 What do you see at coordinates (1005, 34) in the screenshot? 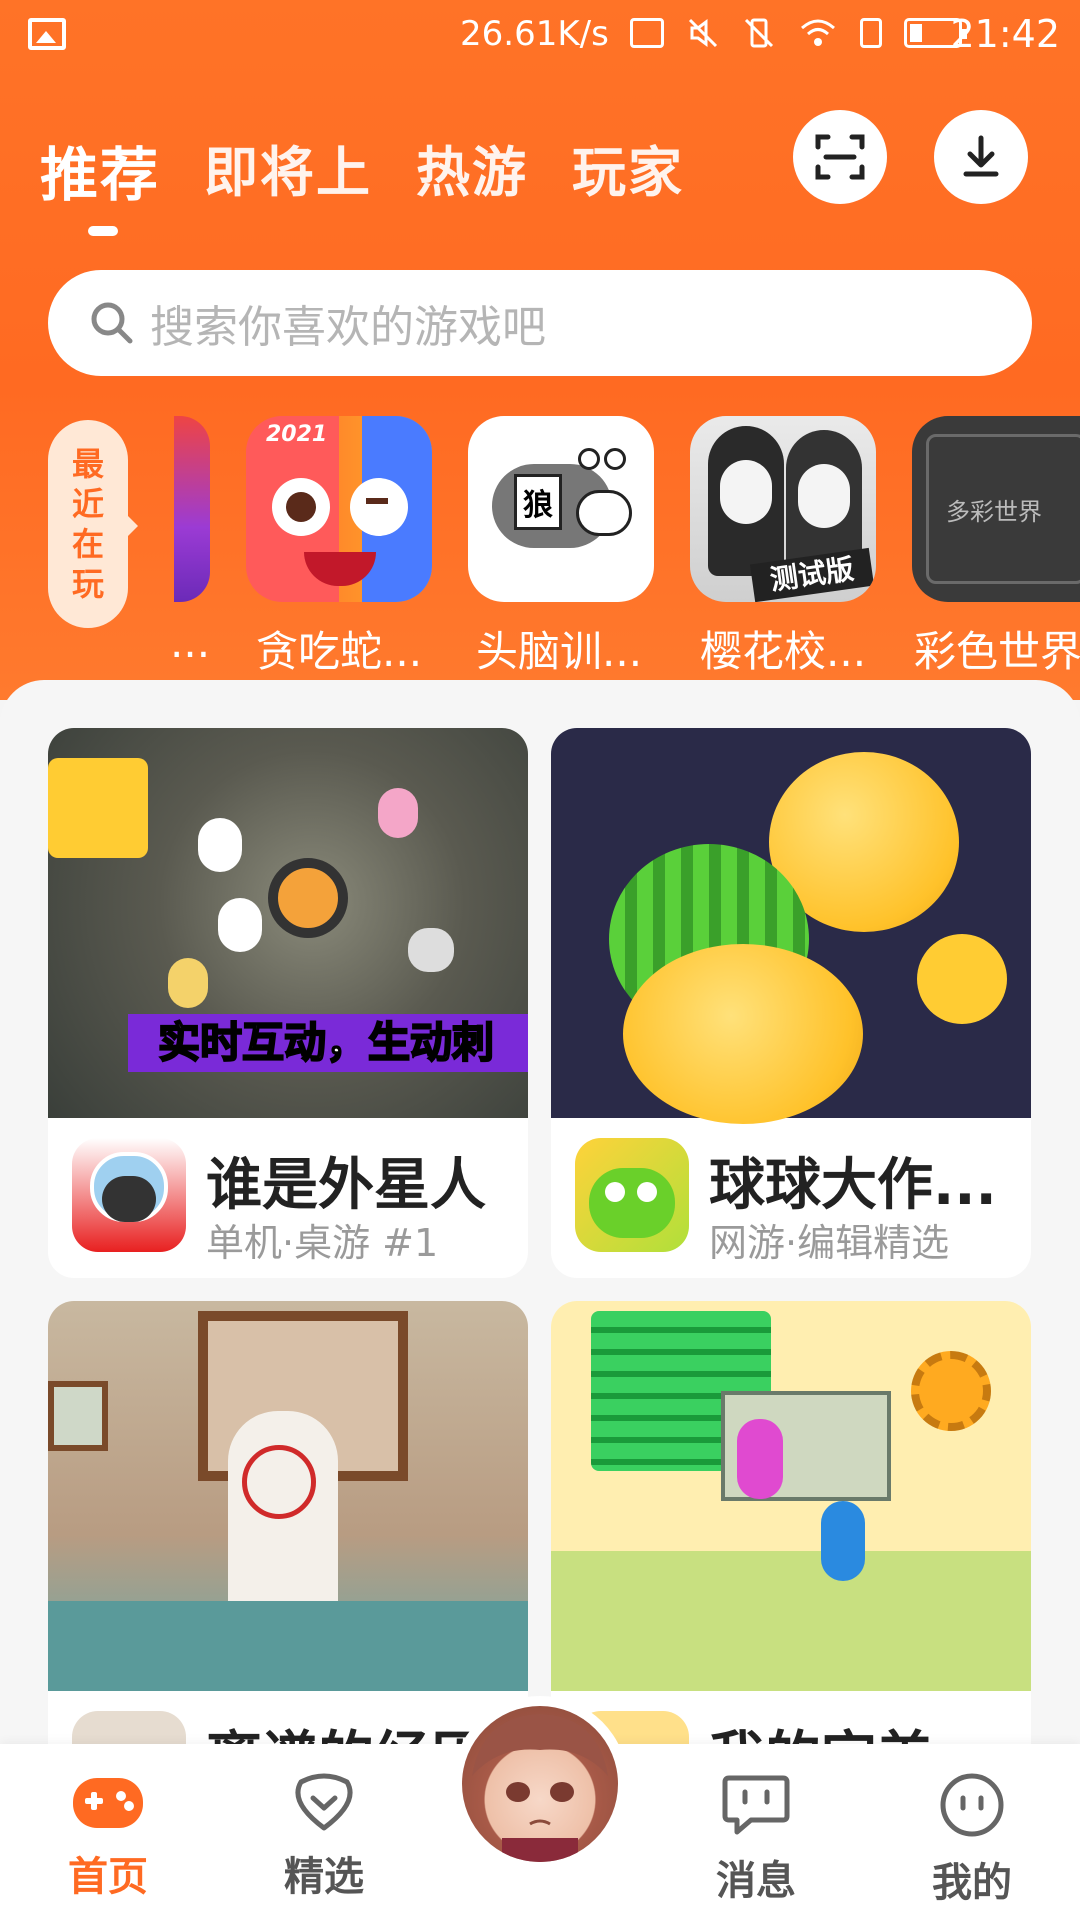
I see `clock: 21:42` at bounding box center [1005, 34].